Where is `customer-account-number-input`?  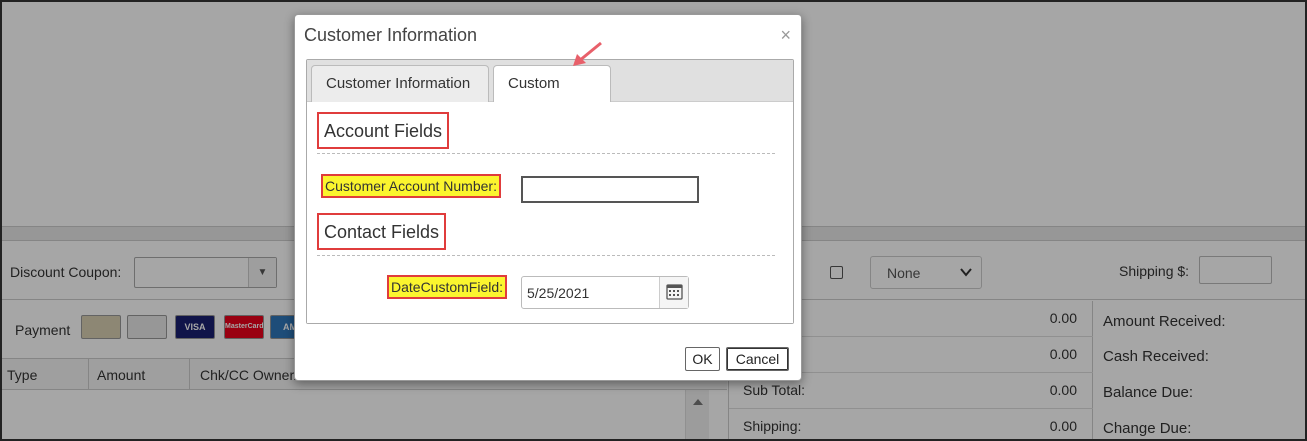 customer-account-number-input is located at coordinates (610, 189).